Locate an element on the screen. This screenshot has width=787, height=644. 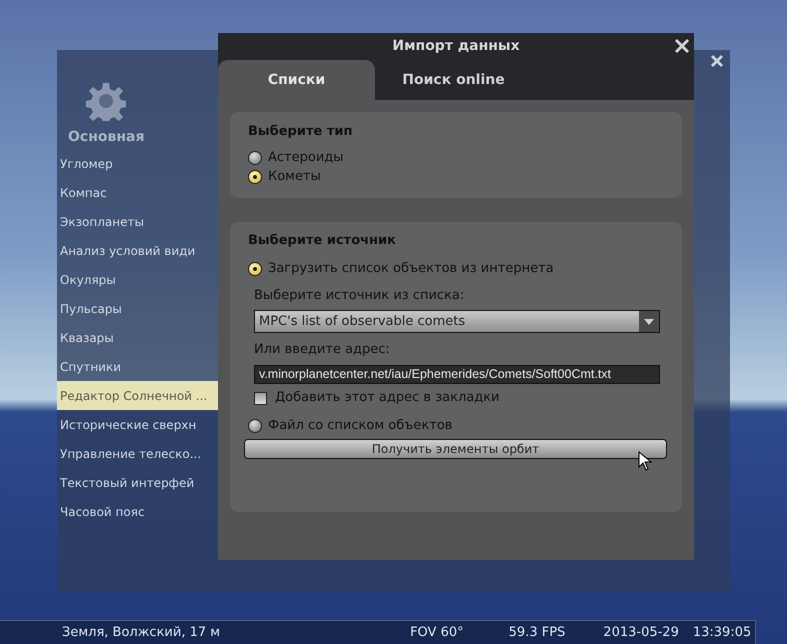
tab-label: Основная is located at coordinates (106, 137).